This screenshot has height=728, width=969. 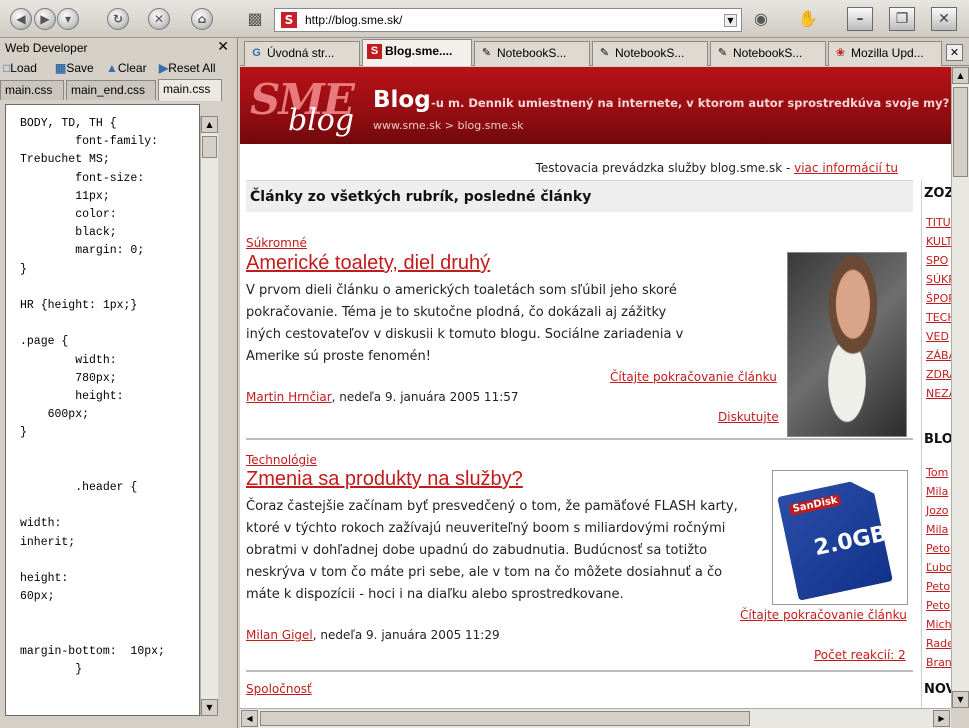 I want to click on right-link: ZÁBA, so click(x=938, y=355).